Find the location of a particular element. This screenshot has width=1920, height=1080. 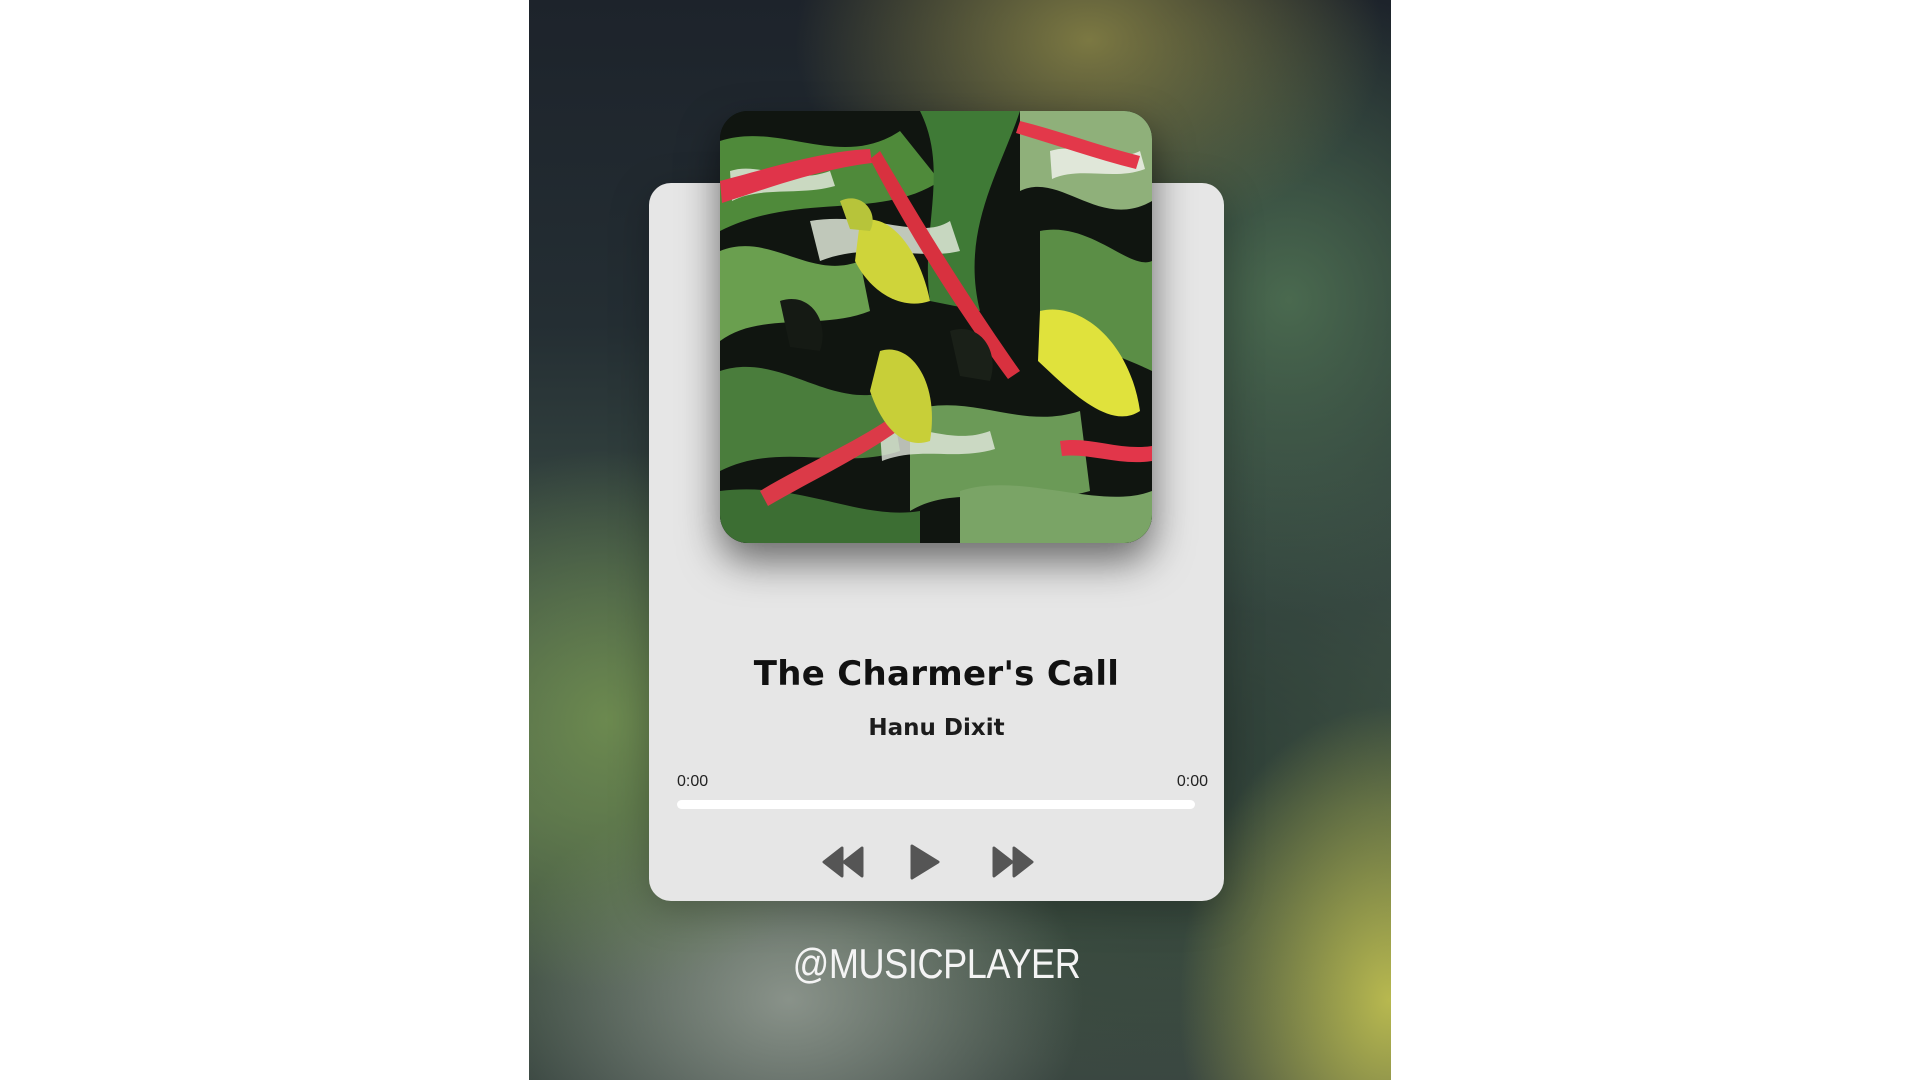

play-icon is located at coordinates (925, 862).